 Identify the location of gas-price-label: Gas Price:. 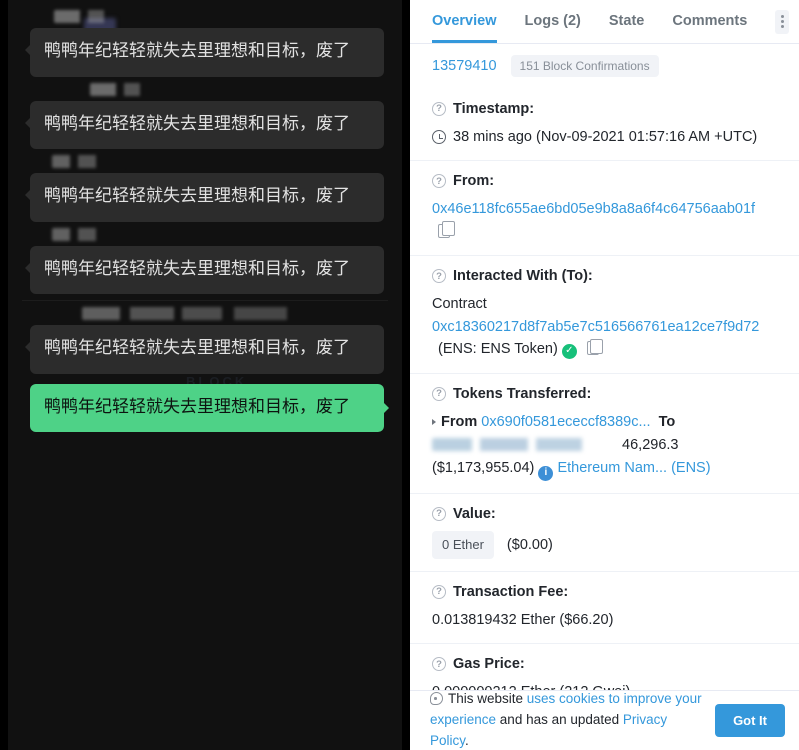
(489, 664).